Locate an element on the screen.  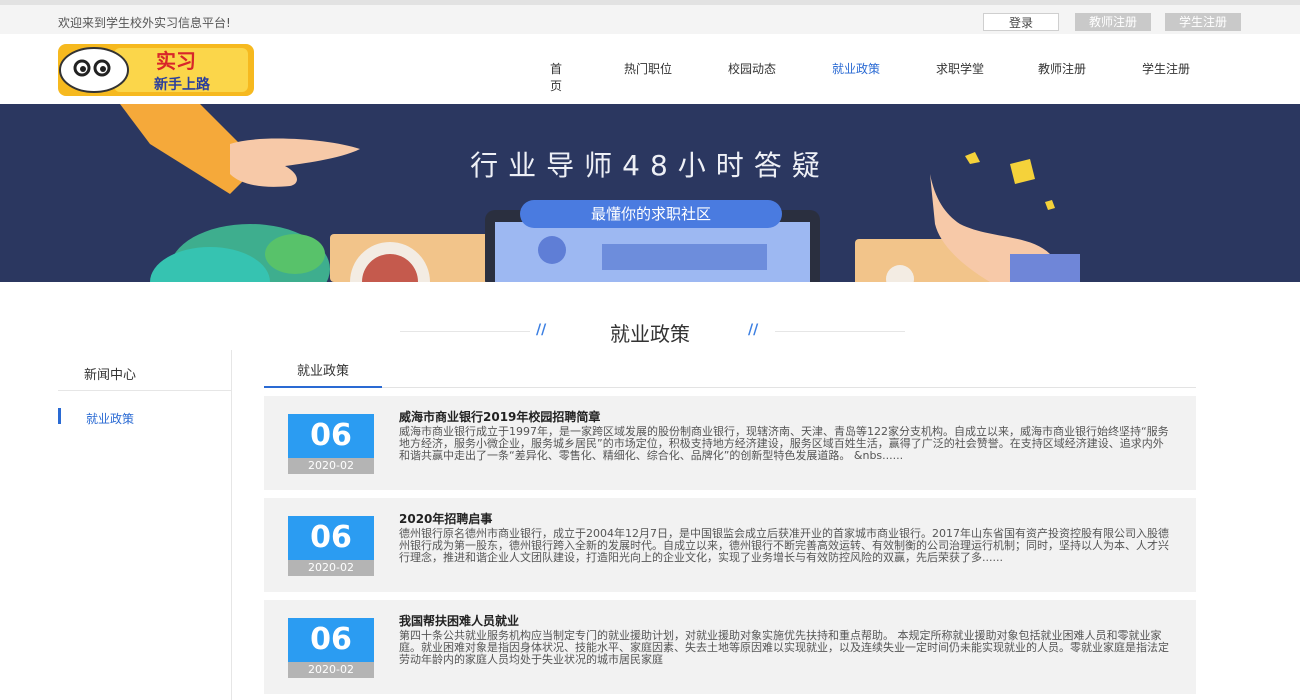
sidebar-divider is located at coordinates (145, 390).